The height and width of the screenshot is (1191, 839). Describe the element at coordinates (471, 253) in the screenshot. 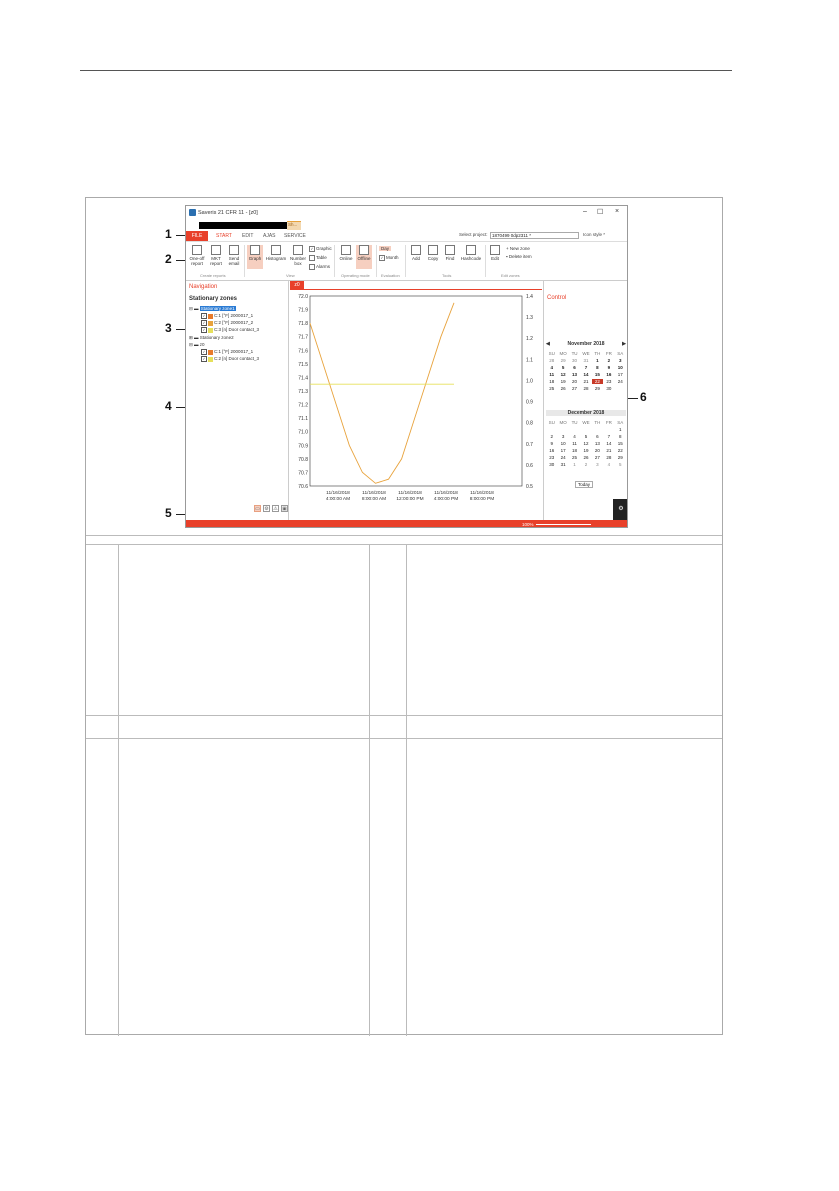

I see `hashcode-button: Hashcode` at that location.